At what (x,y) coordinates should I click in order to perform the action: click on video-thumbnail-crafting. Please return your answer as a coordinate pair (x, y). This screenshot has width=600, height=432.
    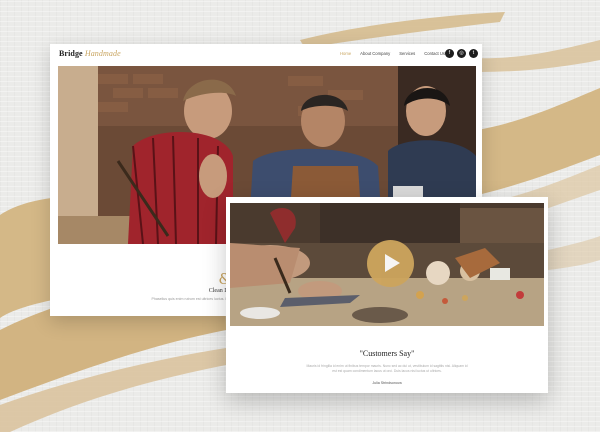
    Looking at the image, I should click on (387, 264).